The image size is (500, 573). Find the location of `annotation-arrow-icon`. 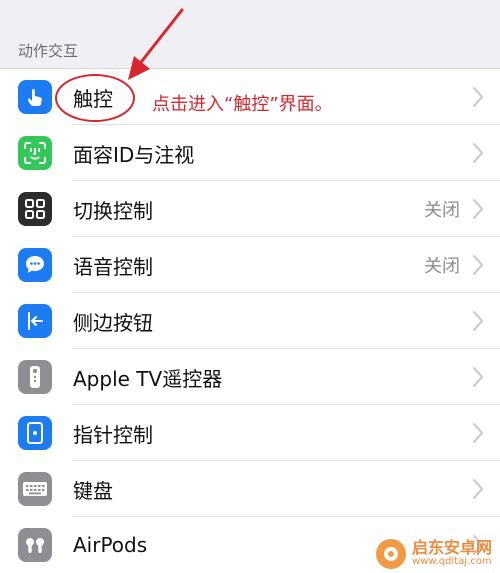

annotation-arrow-icon is located at coordinates (156, 44).